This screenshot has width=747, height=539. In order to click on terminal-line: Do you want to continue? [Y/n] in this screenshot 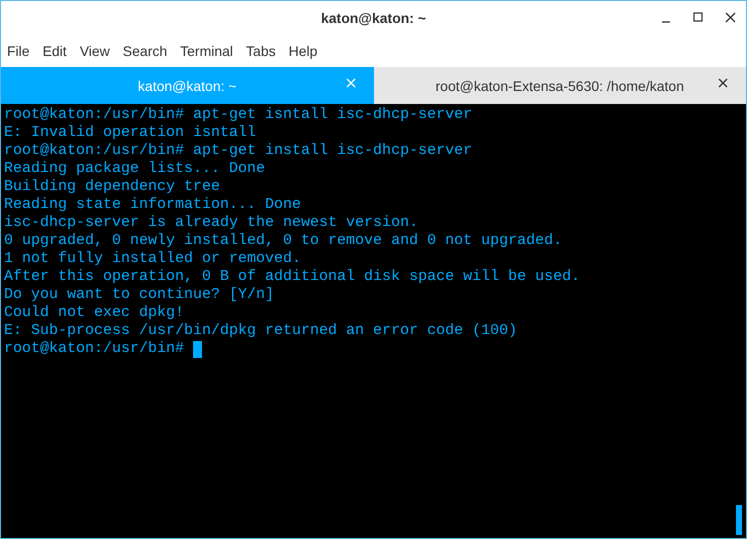, I will do `click(139, 294)`.